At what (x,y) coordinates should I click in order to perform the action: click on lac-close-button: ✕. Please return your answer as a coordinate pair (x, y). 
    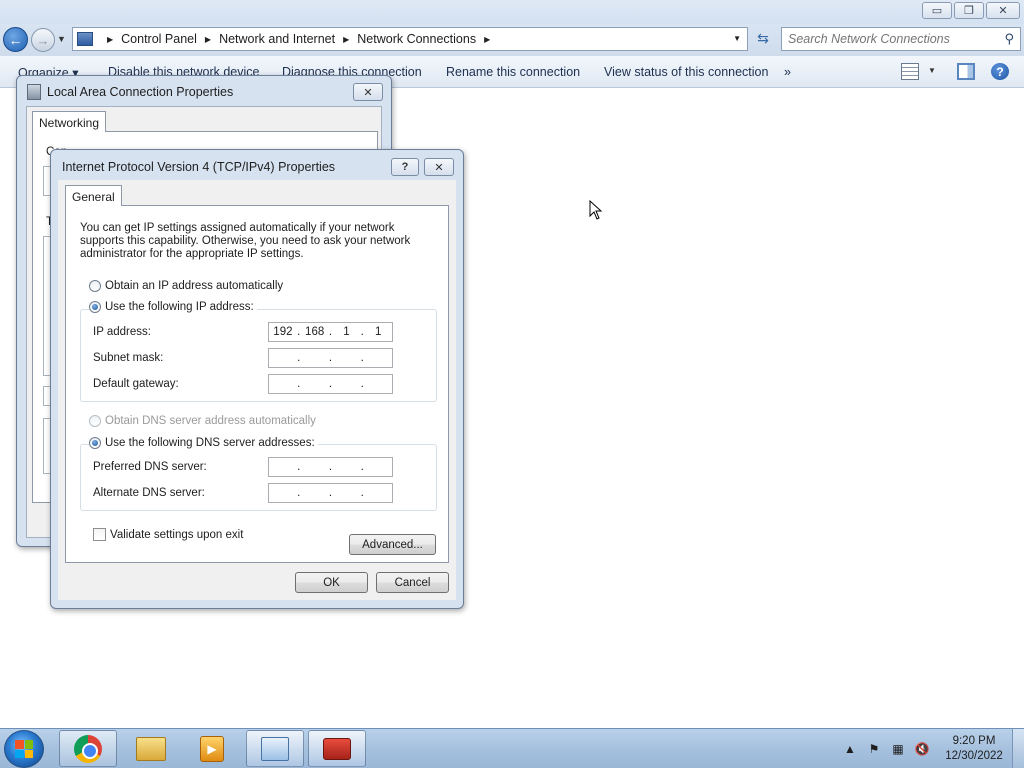
    Looking at the image, I should click on (368, 92).